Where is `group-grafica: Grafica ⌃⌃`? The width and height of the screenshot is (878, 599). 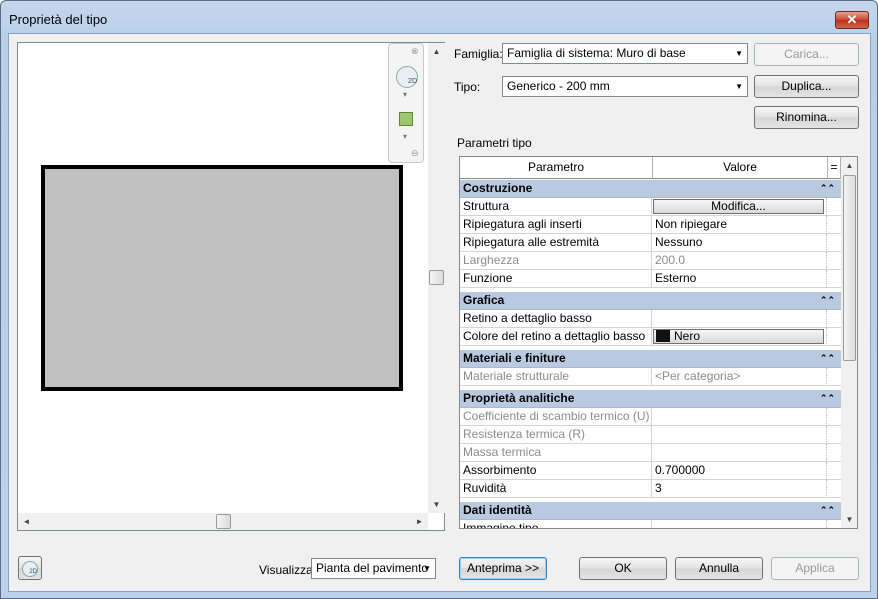
group-grafica: Grafica ⌃⌃ is located at coordinates (650, 301).